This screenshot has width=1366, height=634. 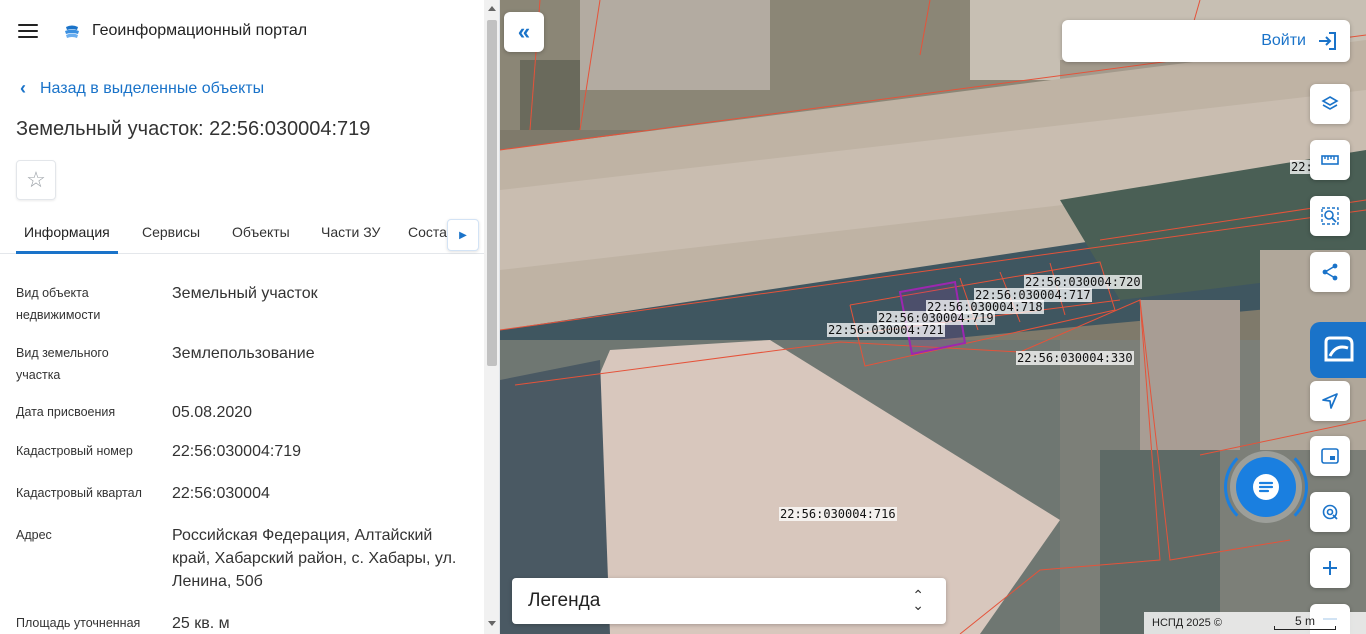 I want to click on tab-information: Информация, so click(x=67, y=232).